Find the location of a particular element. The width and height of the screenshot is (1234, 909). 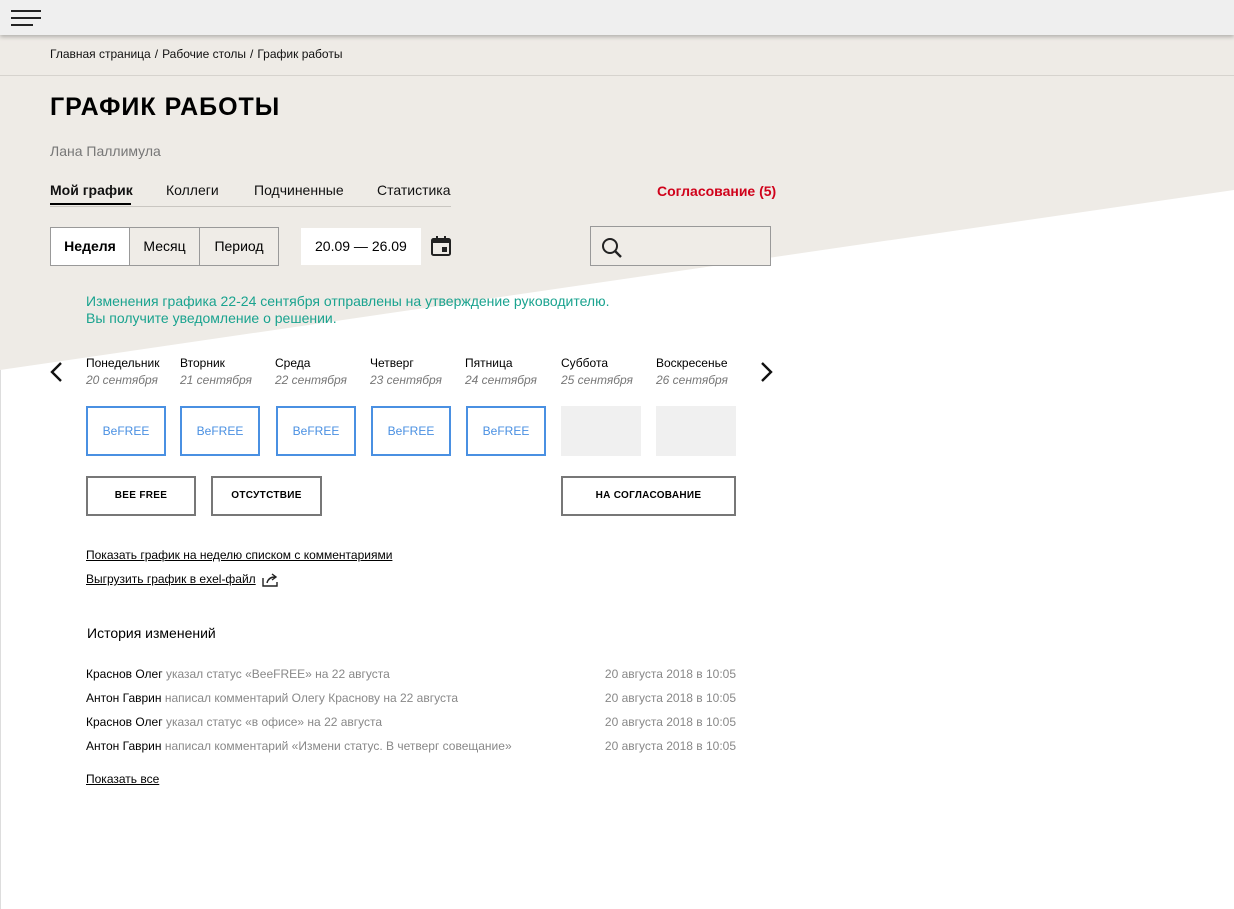

top-bar is located at coordinates (617, 17).